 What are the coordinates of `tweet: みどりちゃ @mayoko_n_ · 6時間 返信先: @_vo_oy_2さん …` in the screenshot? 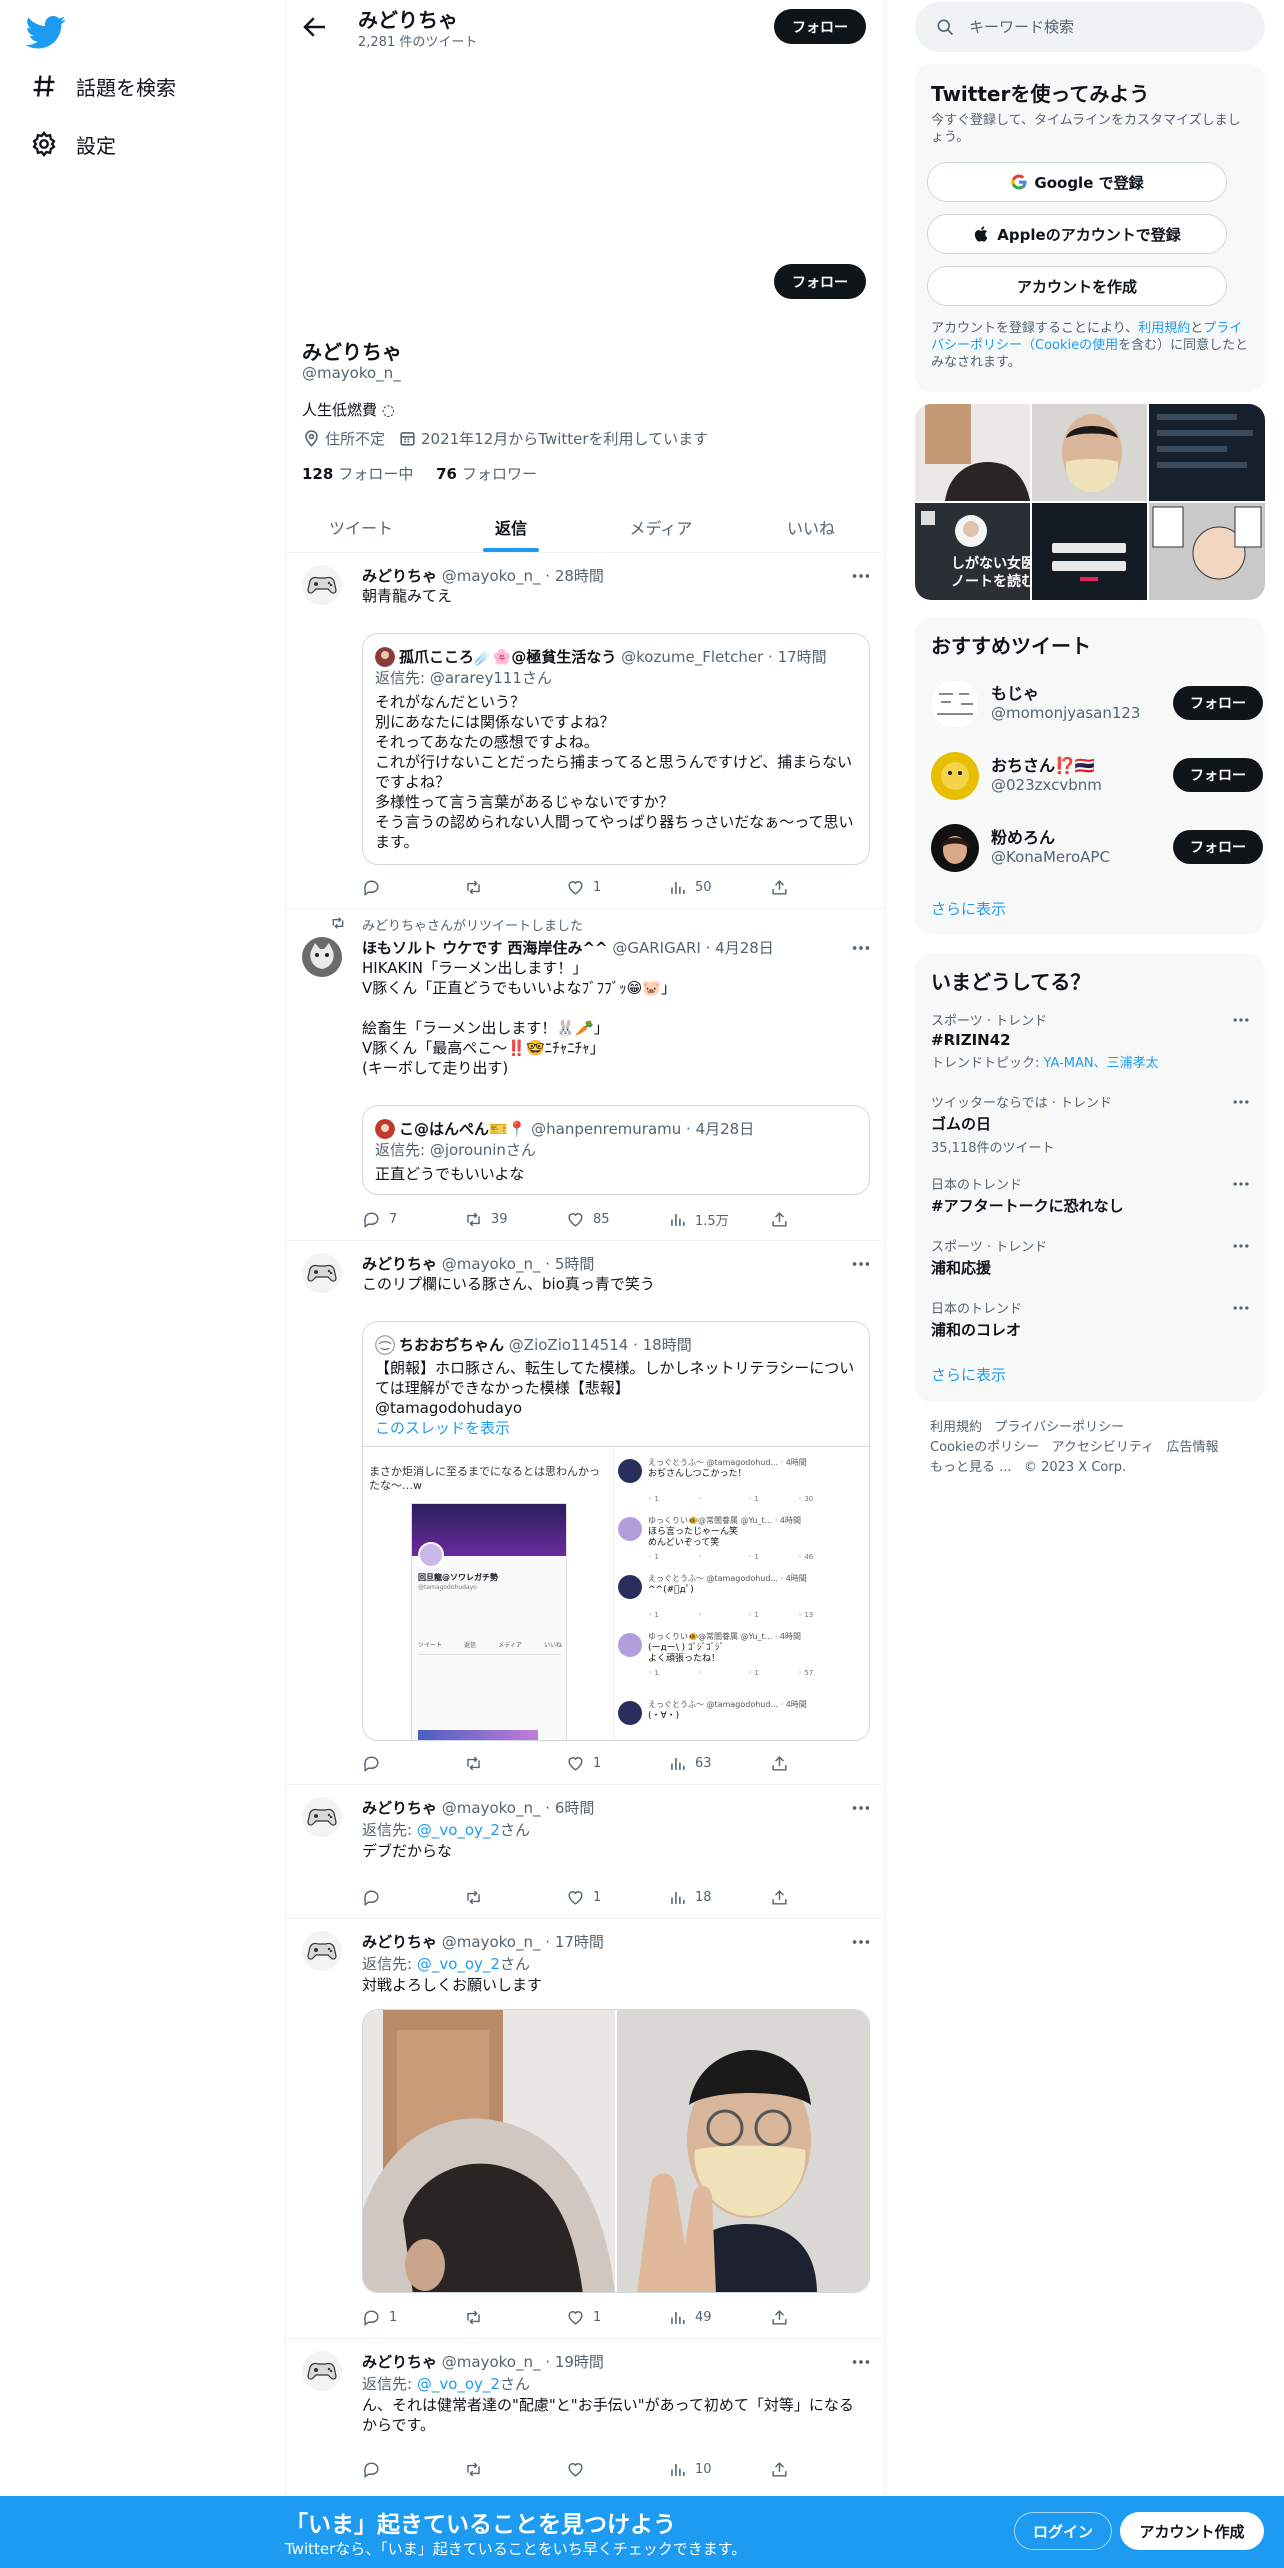 It's located at (586, 1852).